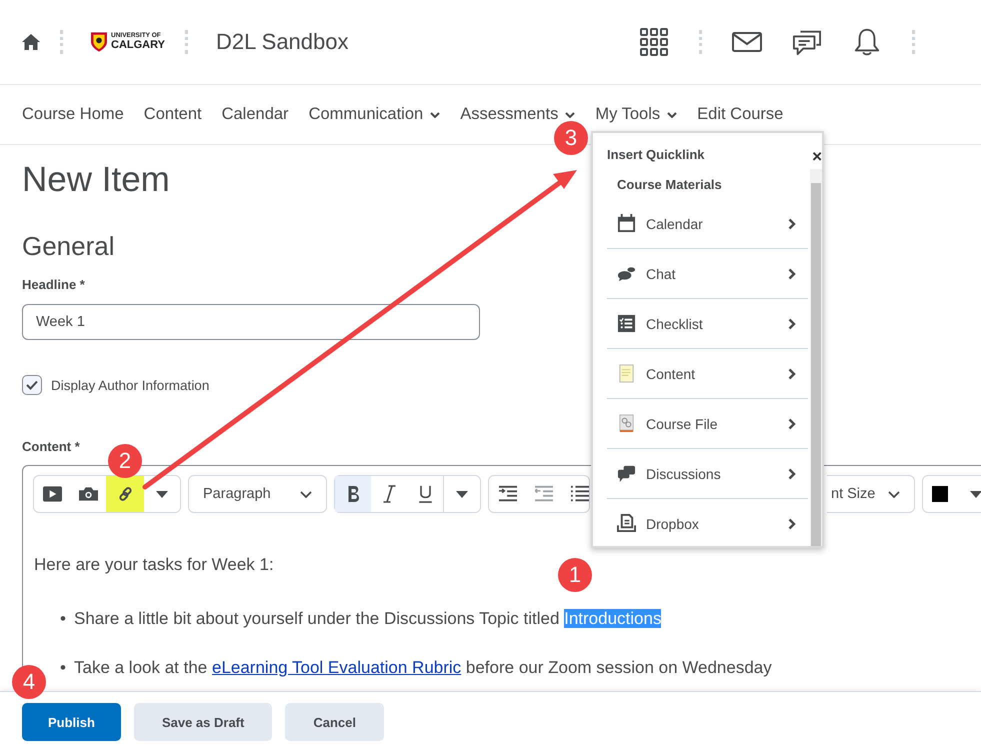  What do you see at coordinates (255, 114) in the screenshot?
I see `nav-link: Calendar` at bounding box center [255, 114].